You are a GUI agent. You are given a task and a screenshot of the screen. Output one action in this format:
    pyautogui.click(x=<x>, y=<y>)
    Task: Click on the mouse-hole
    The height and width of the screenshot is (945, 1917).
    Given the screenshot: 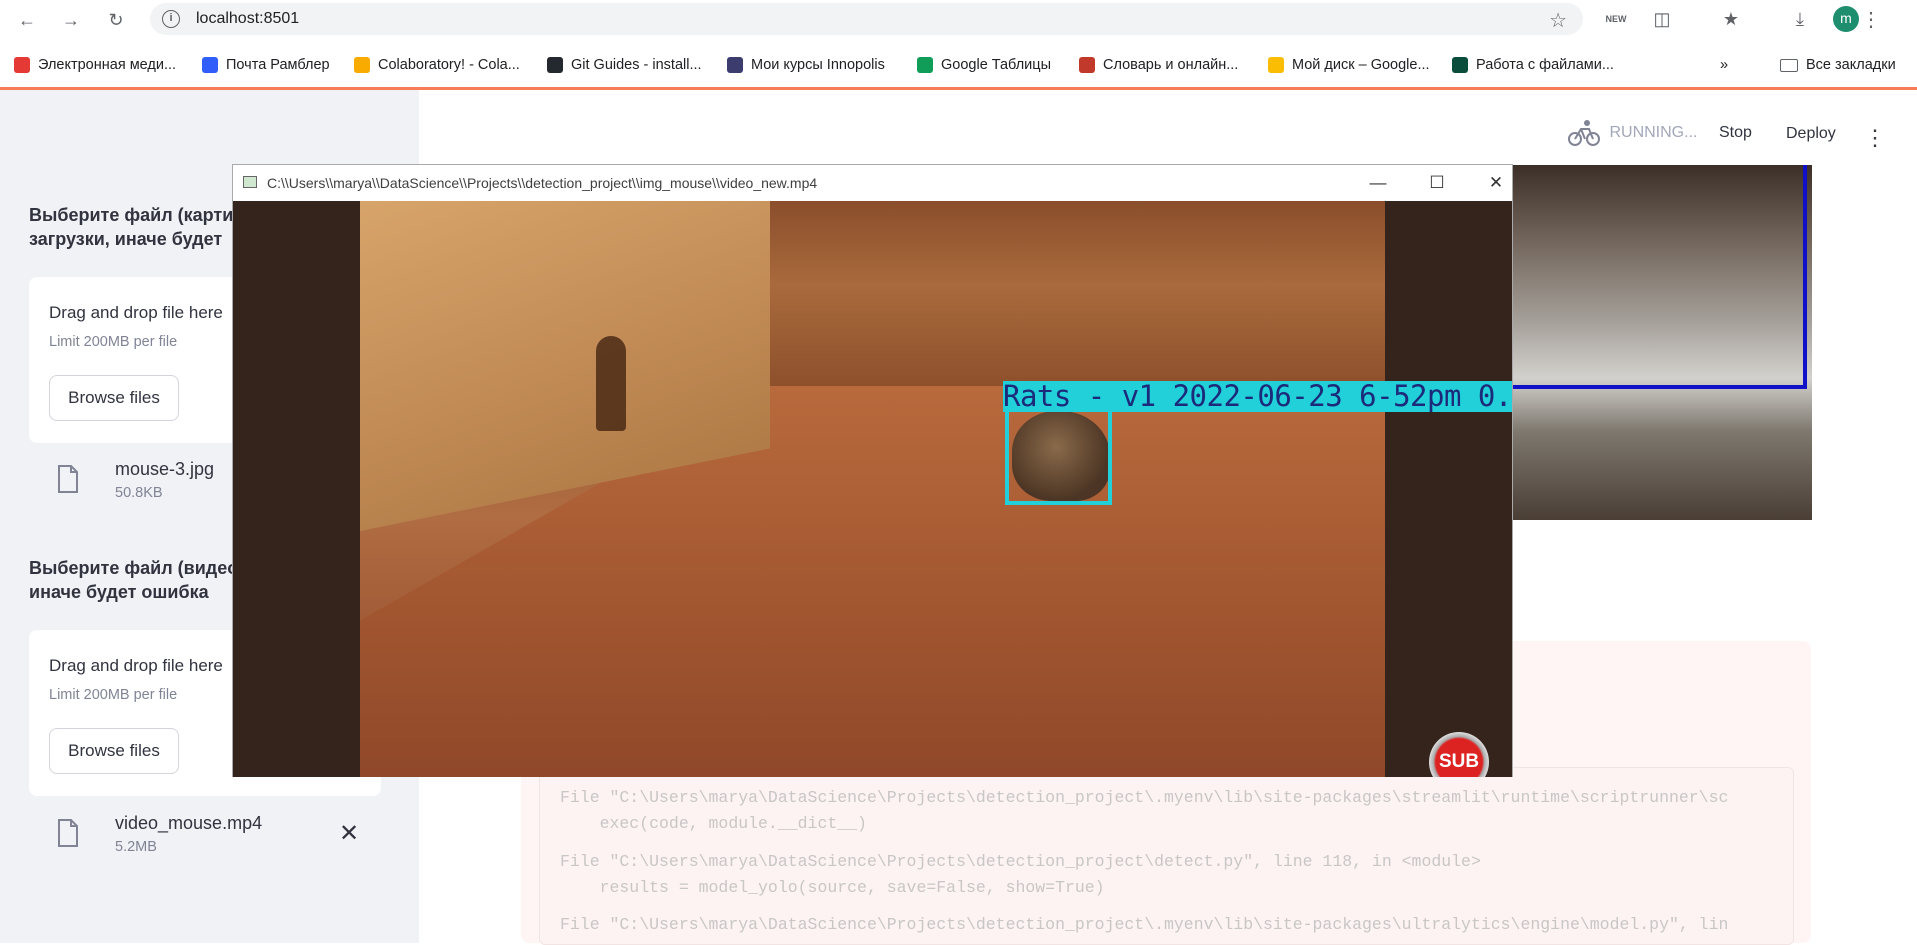 What is the action you would take?
    pyautogui.click(x=611, y=383)
    